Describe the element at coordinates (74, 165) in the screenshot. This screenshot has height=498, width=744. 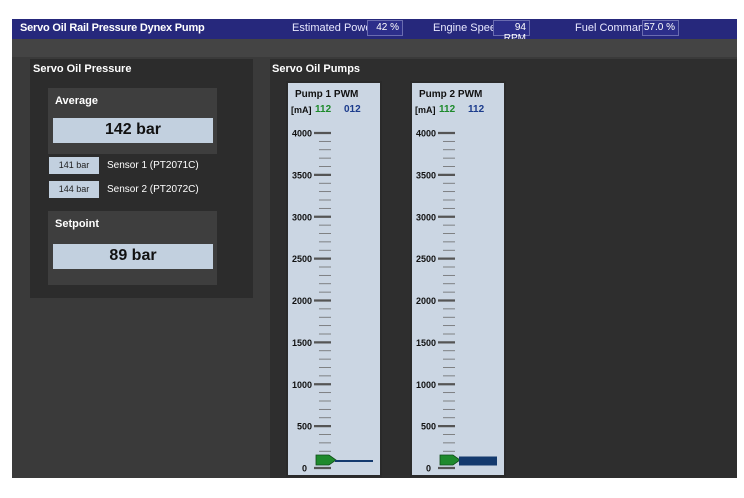
I see `sensor-1-value: 141 bar` at that location.